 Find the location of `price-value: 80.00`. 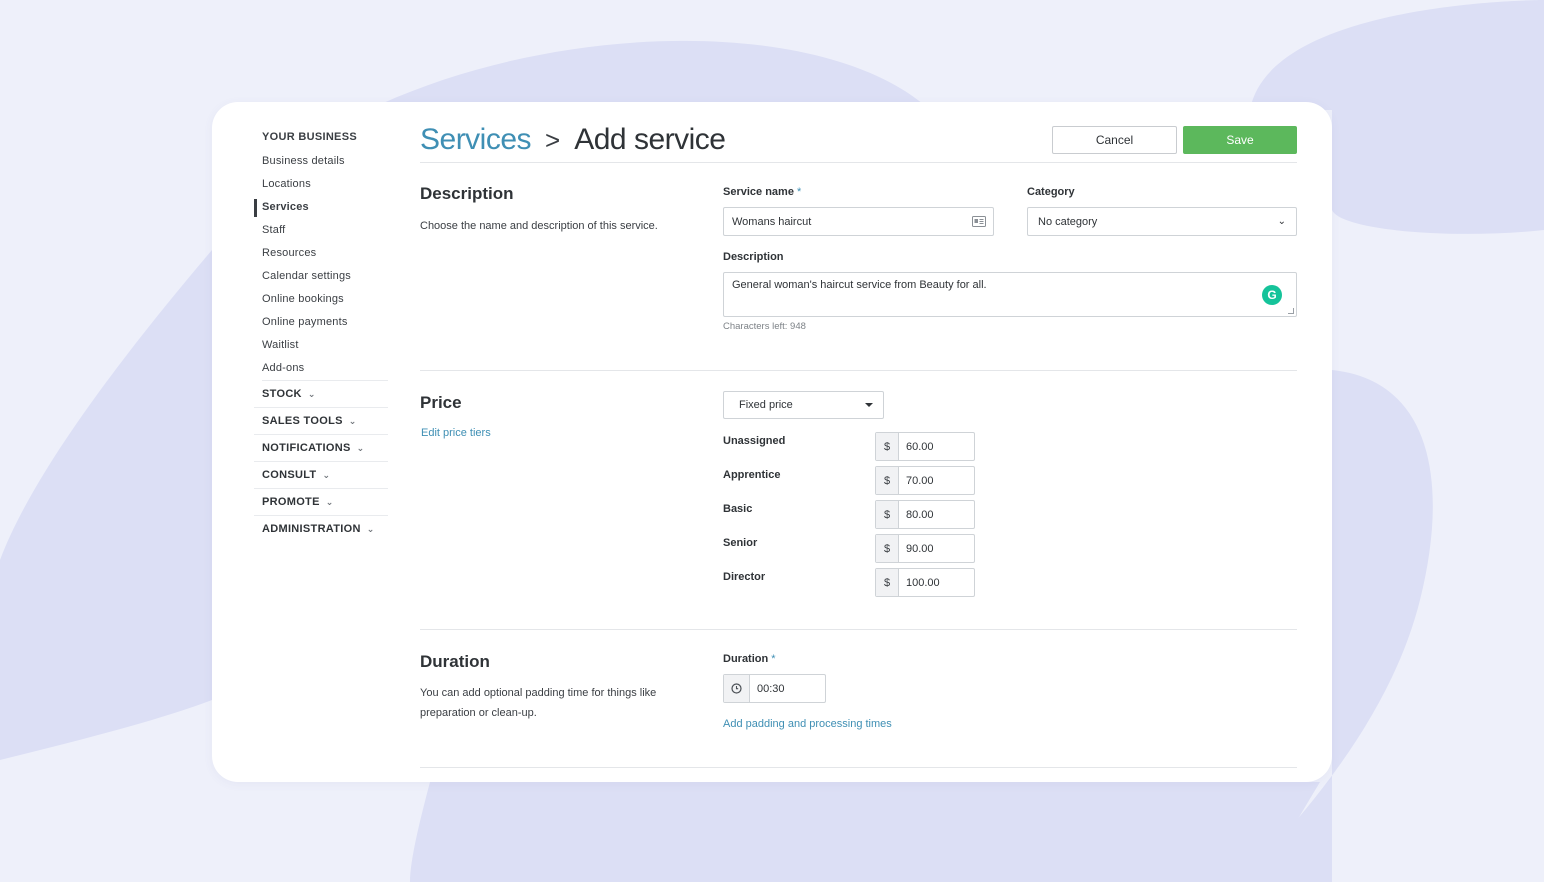

price-value: 80.00 is located at coordinates (920, 514).